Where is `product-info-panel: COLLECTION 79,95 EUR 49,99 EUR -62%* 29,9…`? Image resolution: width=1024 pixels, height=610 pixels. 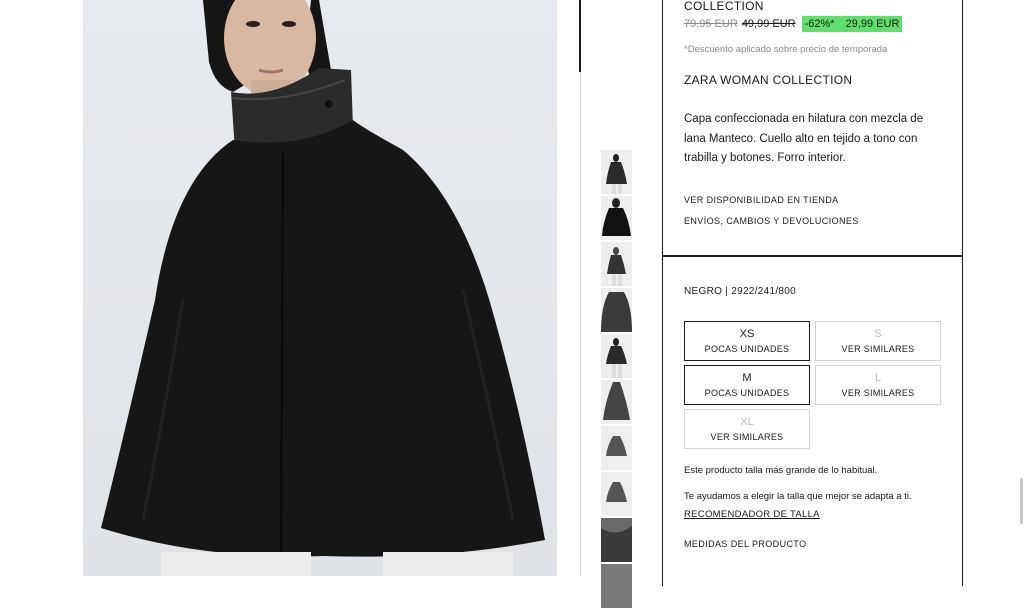
product-info-panel: COLLECTION 79,95 EUR 49,99 EUR -62%* 29,9… is located at coordinates (812, 128).